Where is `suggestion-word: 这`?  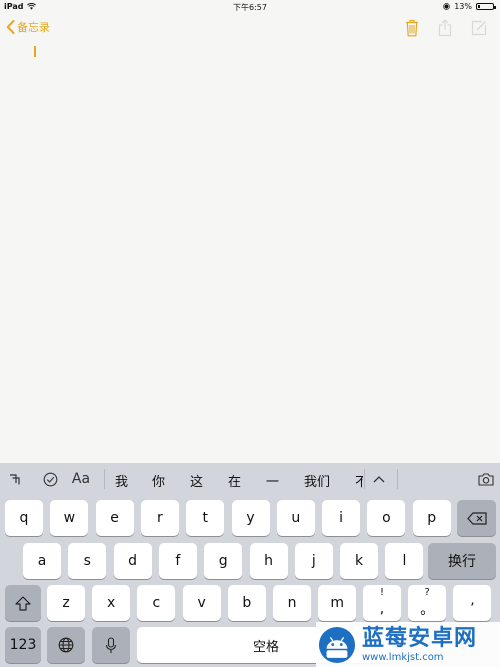
suggestion-word: 这 is located at coordinates (196, 480).